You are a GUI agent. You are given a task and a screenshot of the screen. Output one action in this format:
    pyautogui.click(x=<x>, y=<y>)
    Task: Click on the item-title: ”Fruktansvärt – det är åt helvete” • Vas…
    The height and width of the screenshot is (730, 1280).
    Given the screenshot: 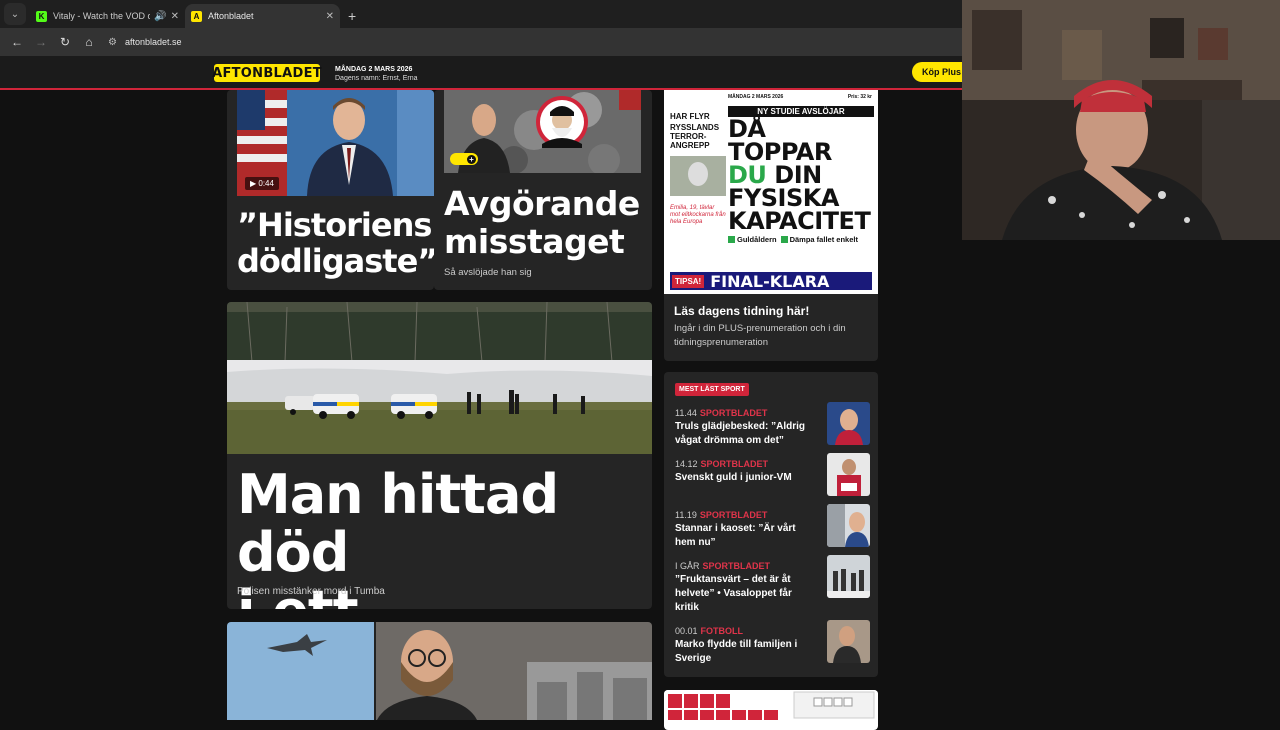 What is the action you would take?
    pyautogui.click(x=733, y=593)
    